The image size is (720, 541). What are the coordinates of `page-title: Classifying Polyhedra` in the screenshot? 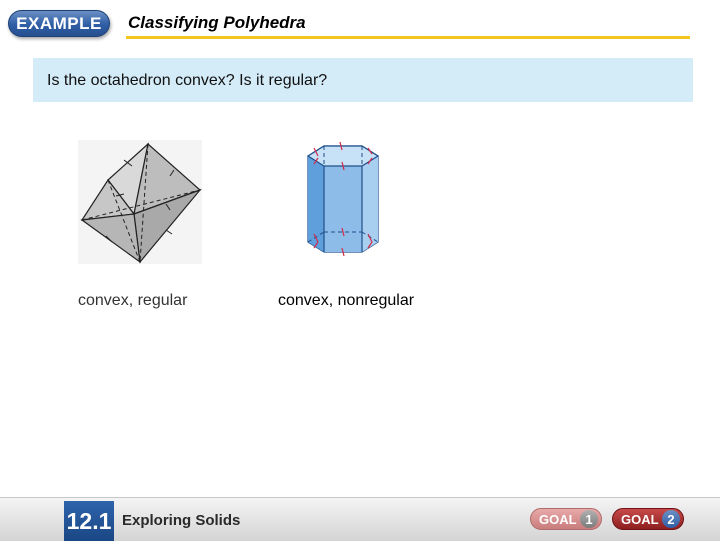 It's located at (217, 22).